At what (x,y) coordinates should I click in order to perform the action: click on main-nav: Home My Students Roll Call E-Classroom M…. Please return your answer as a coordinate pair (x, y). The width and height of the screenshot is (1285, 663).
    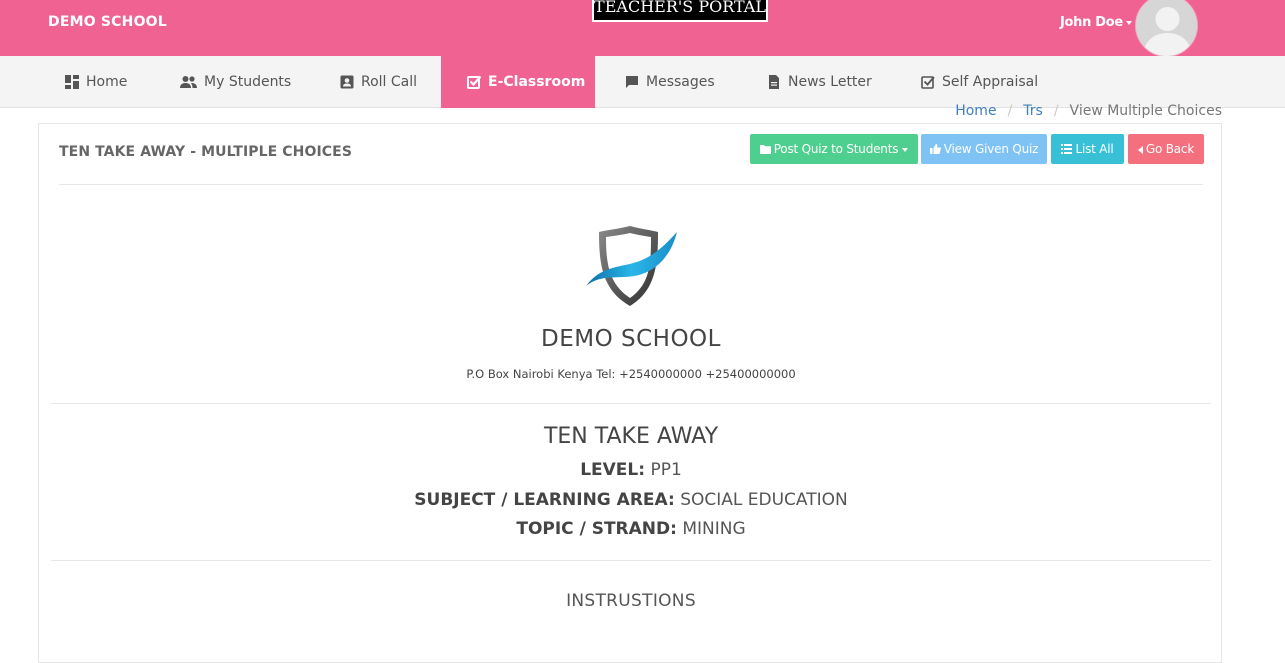
    Looking at the image, I should click on (642, 82).